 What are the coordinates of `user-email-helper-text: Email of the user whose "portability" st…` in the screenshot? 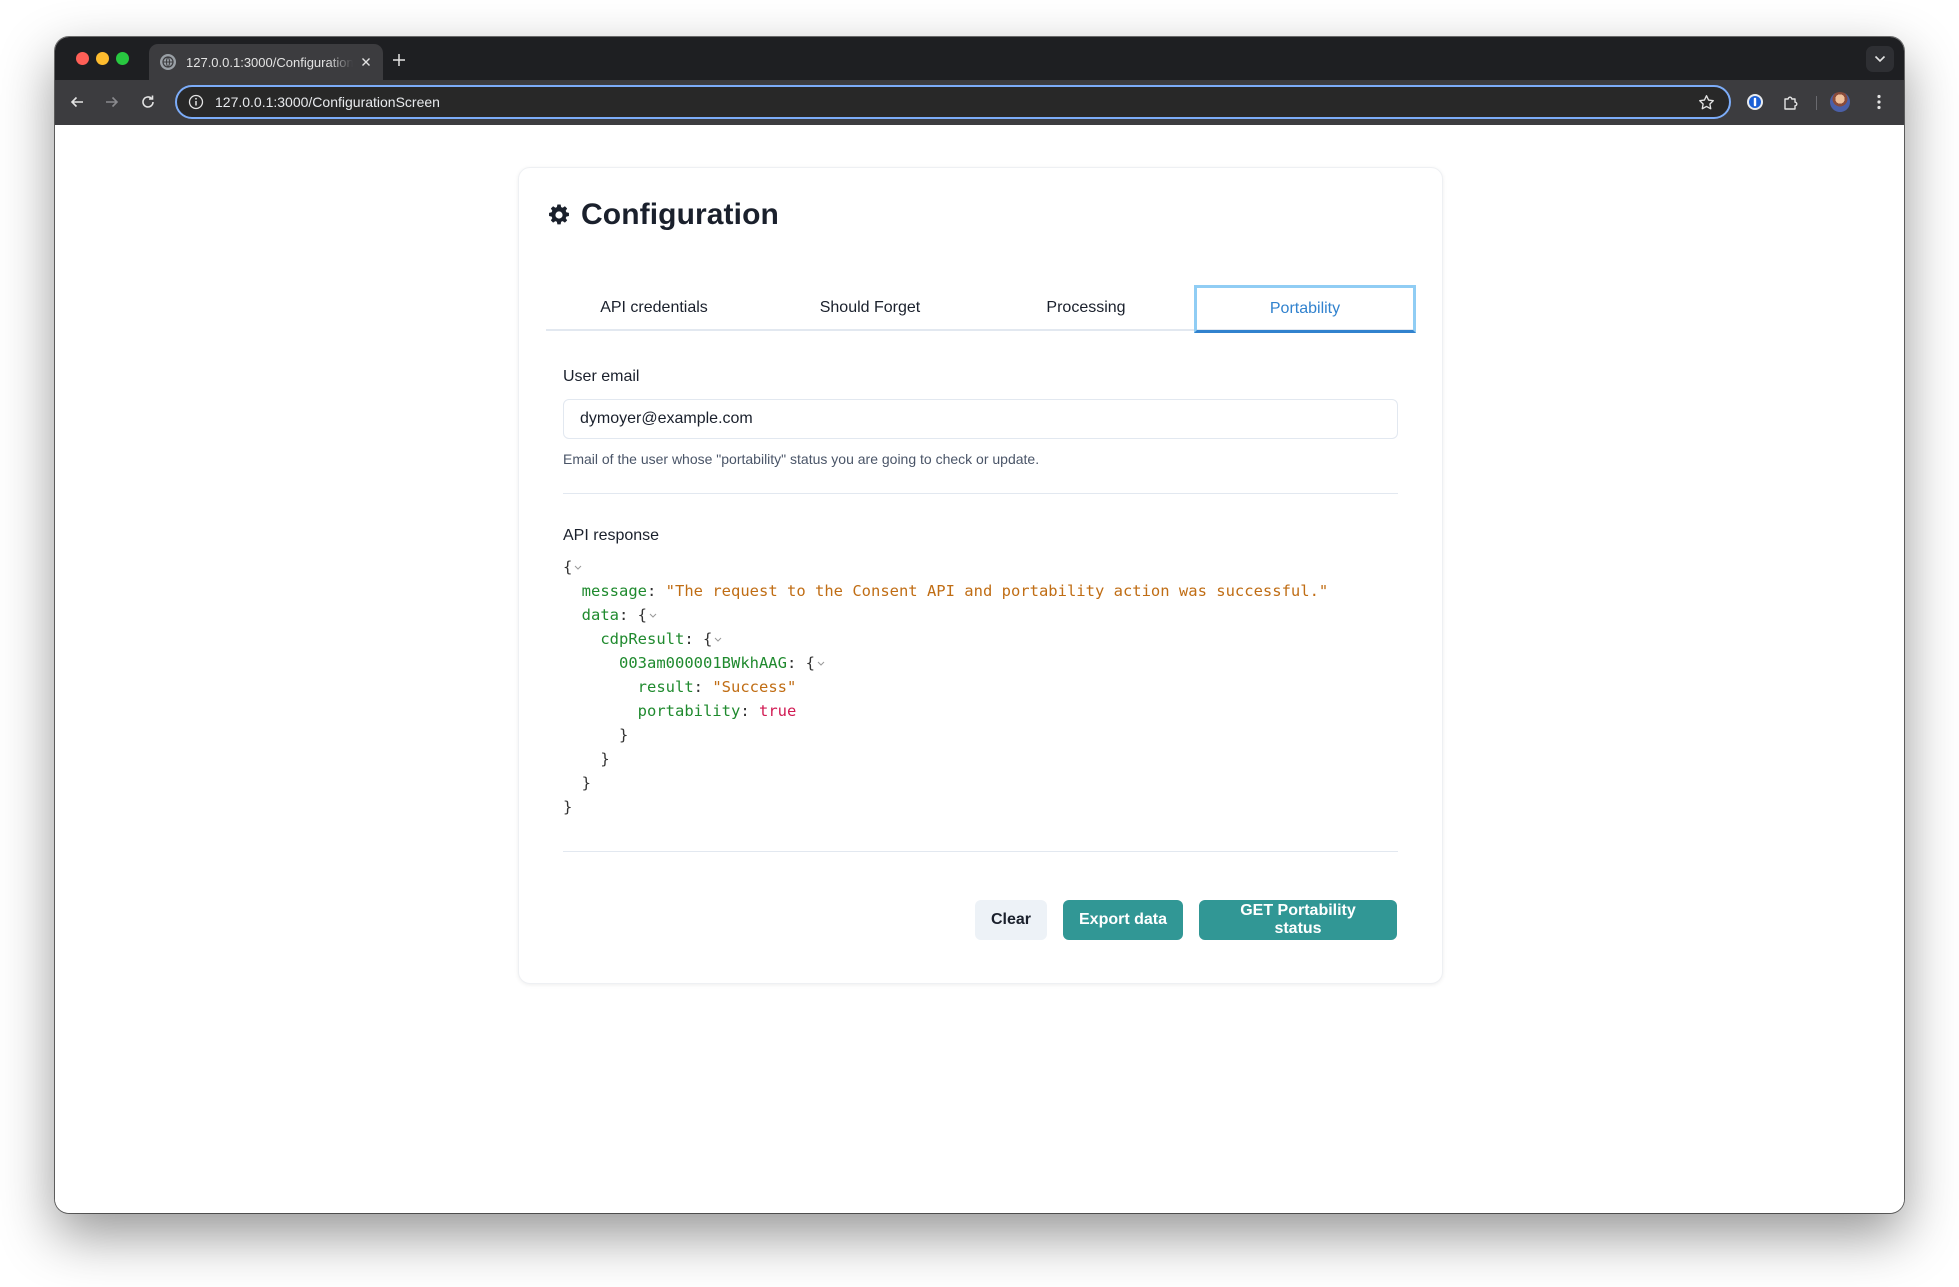 It's located at (801, 459).